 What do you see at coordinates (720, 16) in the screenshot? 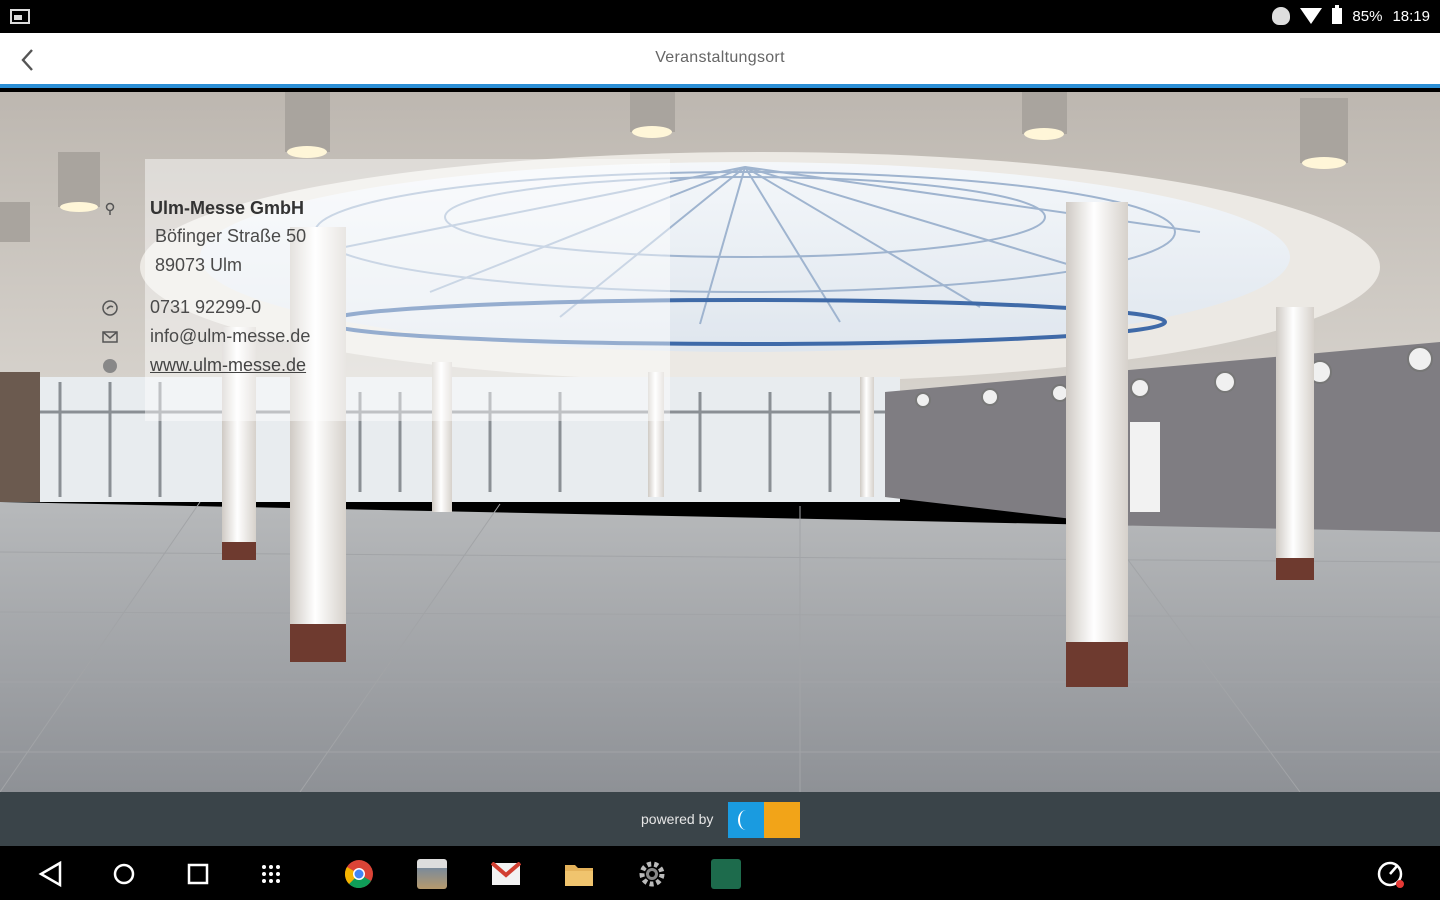
I see `status-bar: 85% 18:19` at bounding box center [720, 16].